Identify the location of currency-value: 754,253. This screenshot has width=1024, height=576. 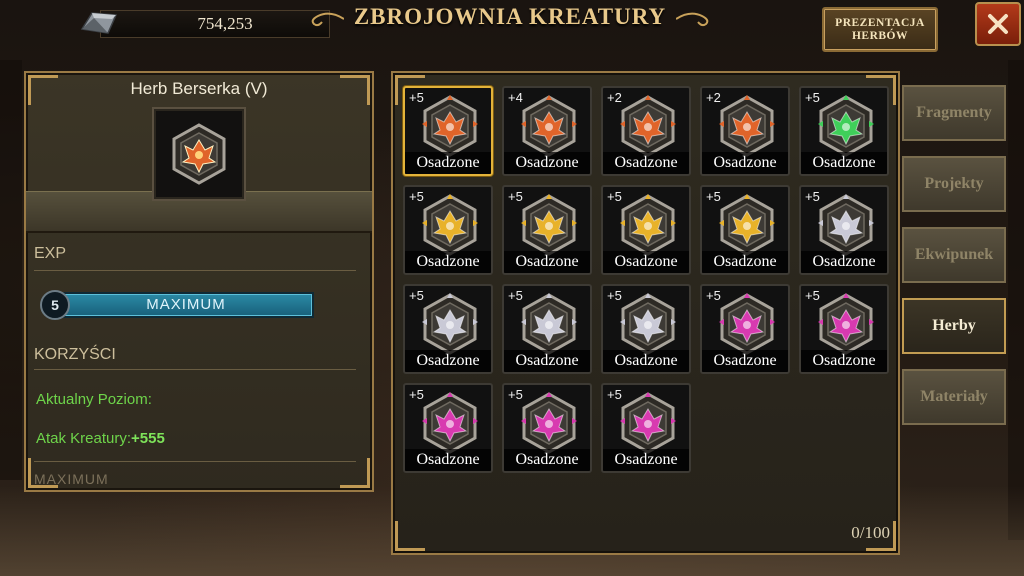
(225, 23).